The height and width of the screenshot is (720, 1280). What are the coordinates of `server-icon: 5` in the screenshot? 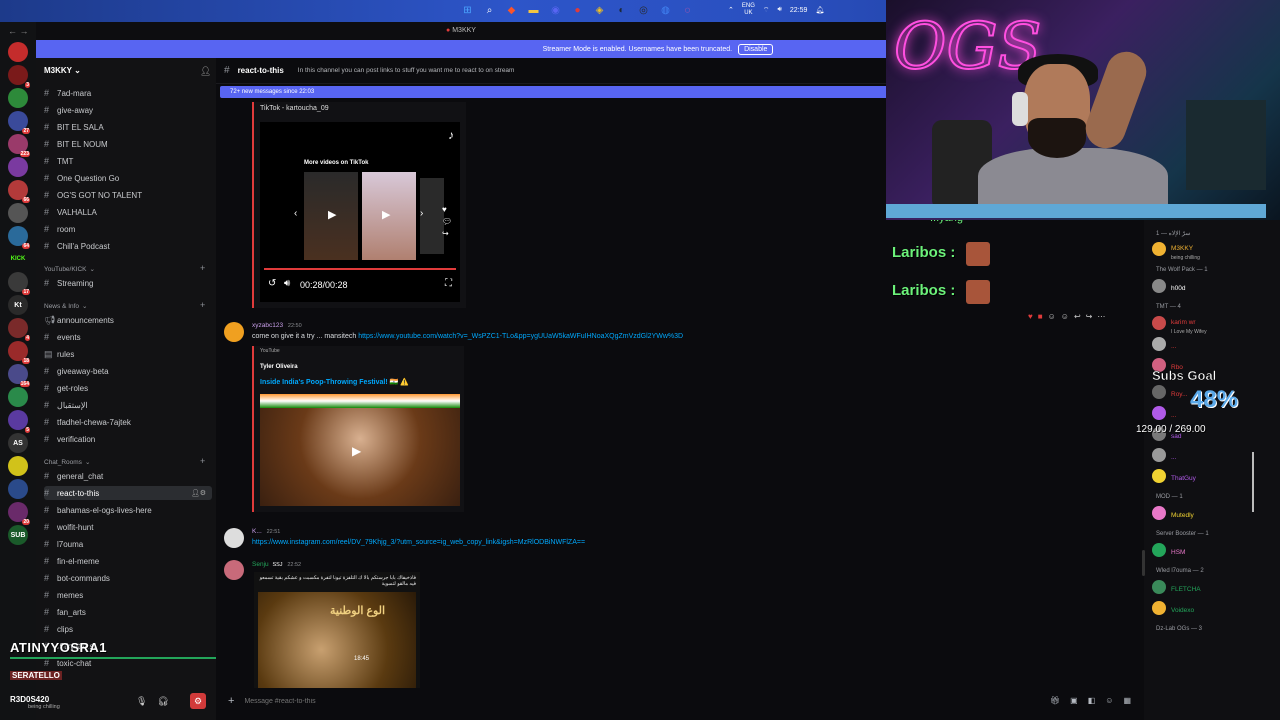 It's located at (19, 421).